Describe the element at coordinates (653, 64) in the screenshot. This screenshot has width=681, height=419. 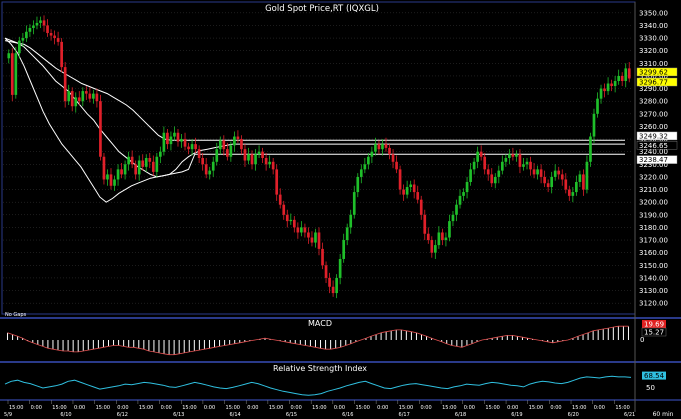
I see `price-tick-label: 3310.00` at that location.